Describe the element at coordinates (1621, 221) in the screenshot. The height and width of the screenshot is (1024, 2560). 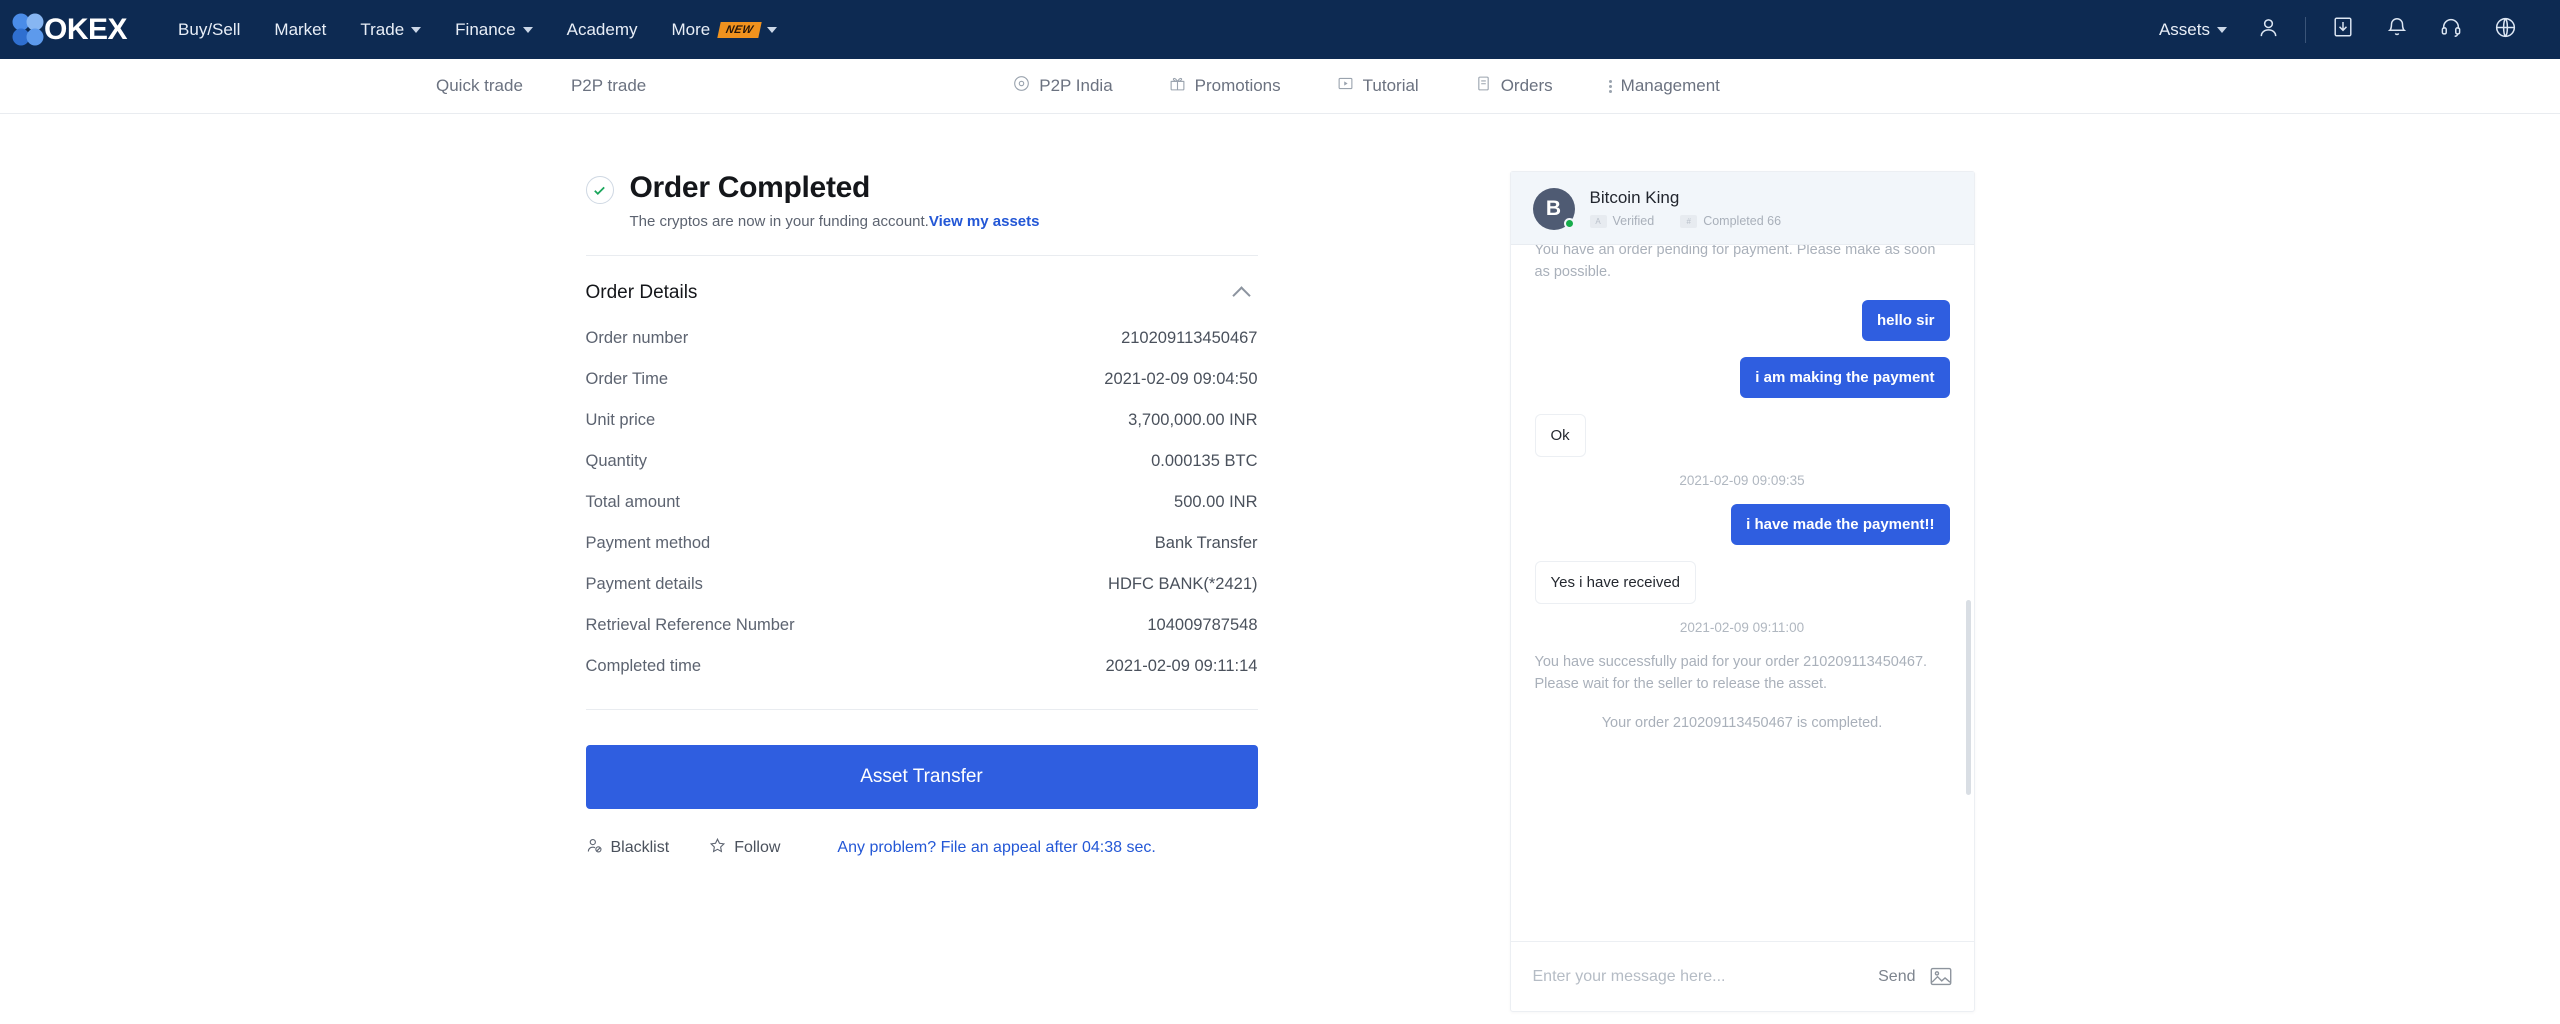
I see `status-badge: A Verified` at that location.